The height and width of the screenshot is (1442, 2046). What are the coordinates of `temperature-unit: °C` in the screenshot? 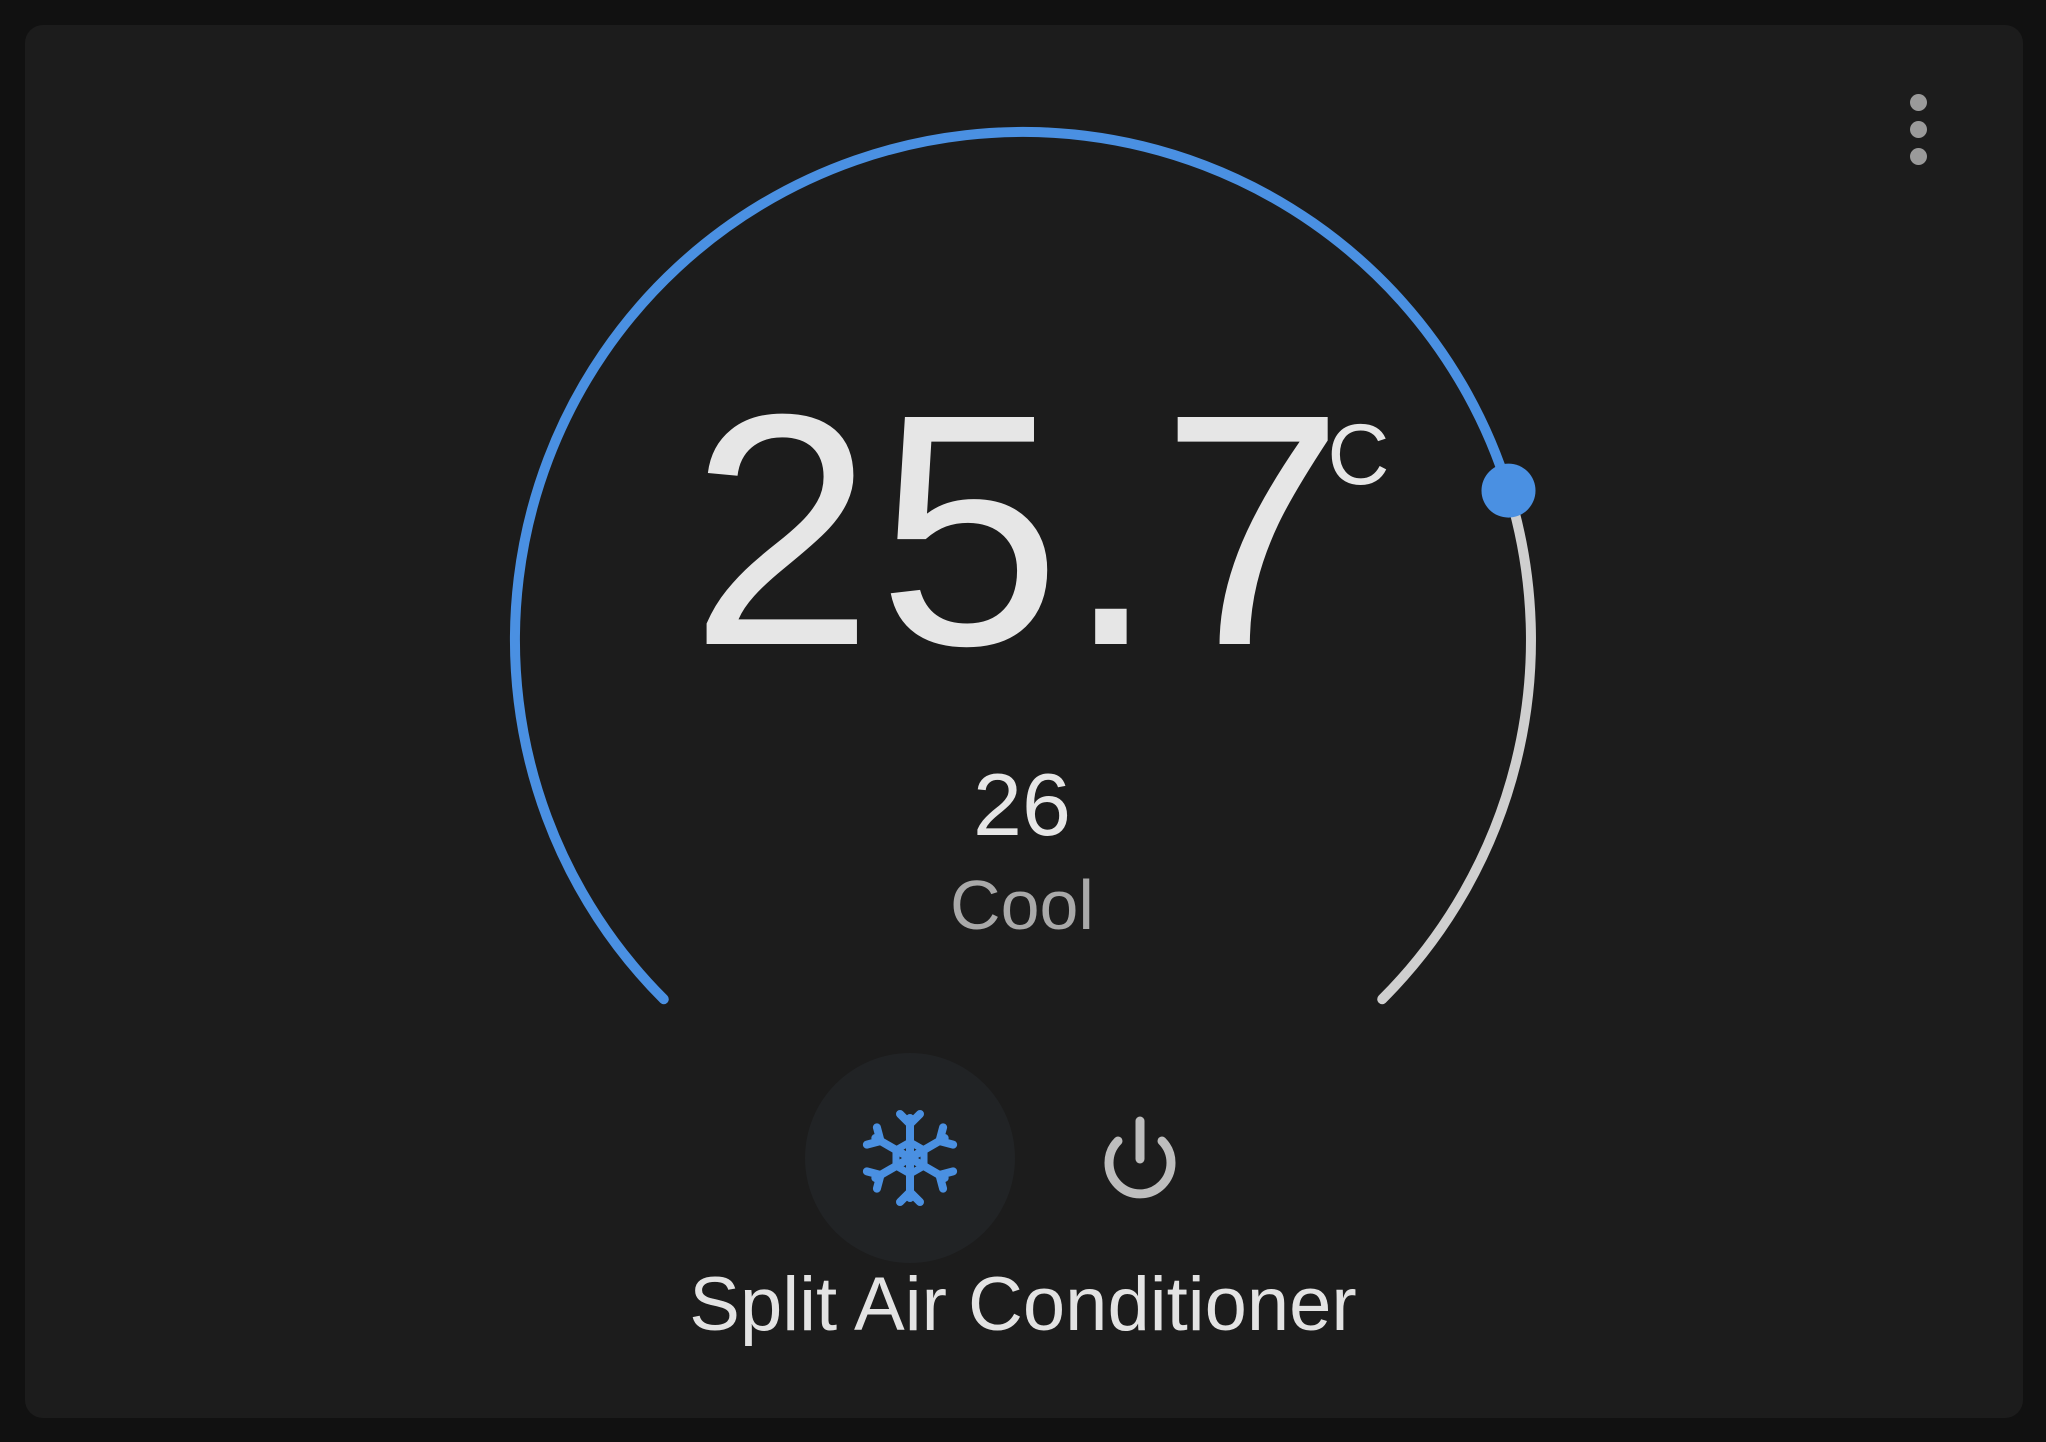 It's located at (1341, 455).